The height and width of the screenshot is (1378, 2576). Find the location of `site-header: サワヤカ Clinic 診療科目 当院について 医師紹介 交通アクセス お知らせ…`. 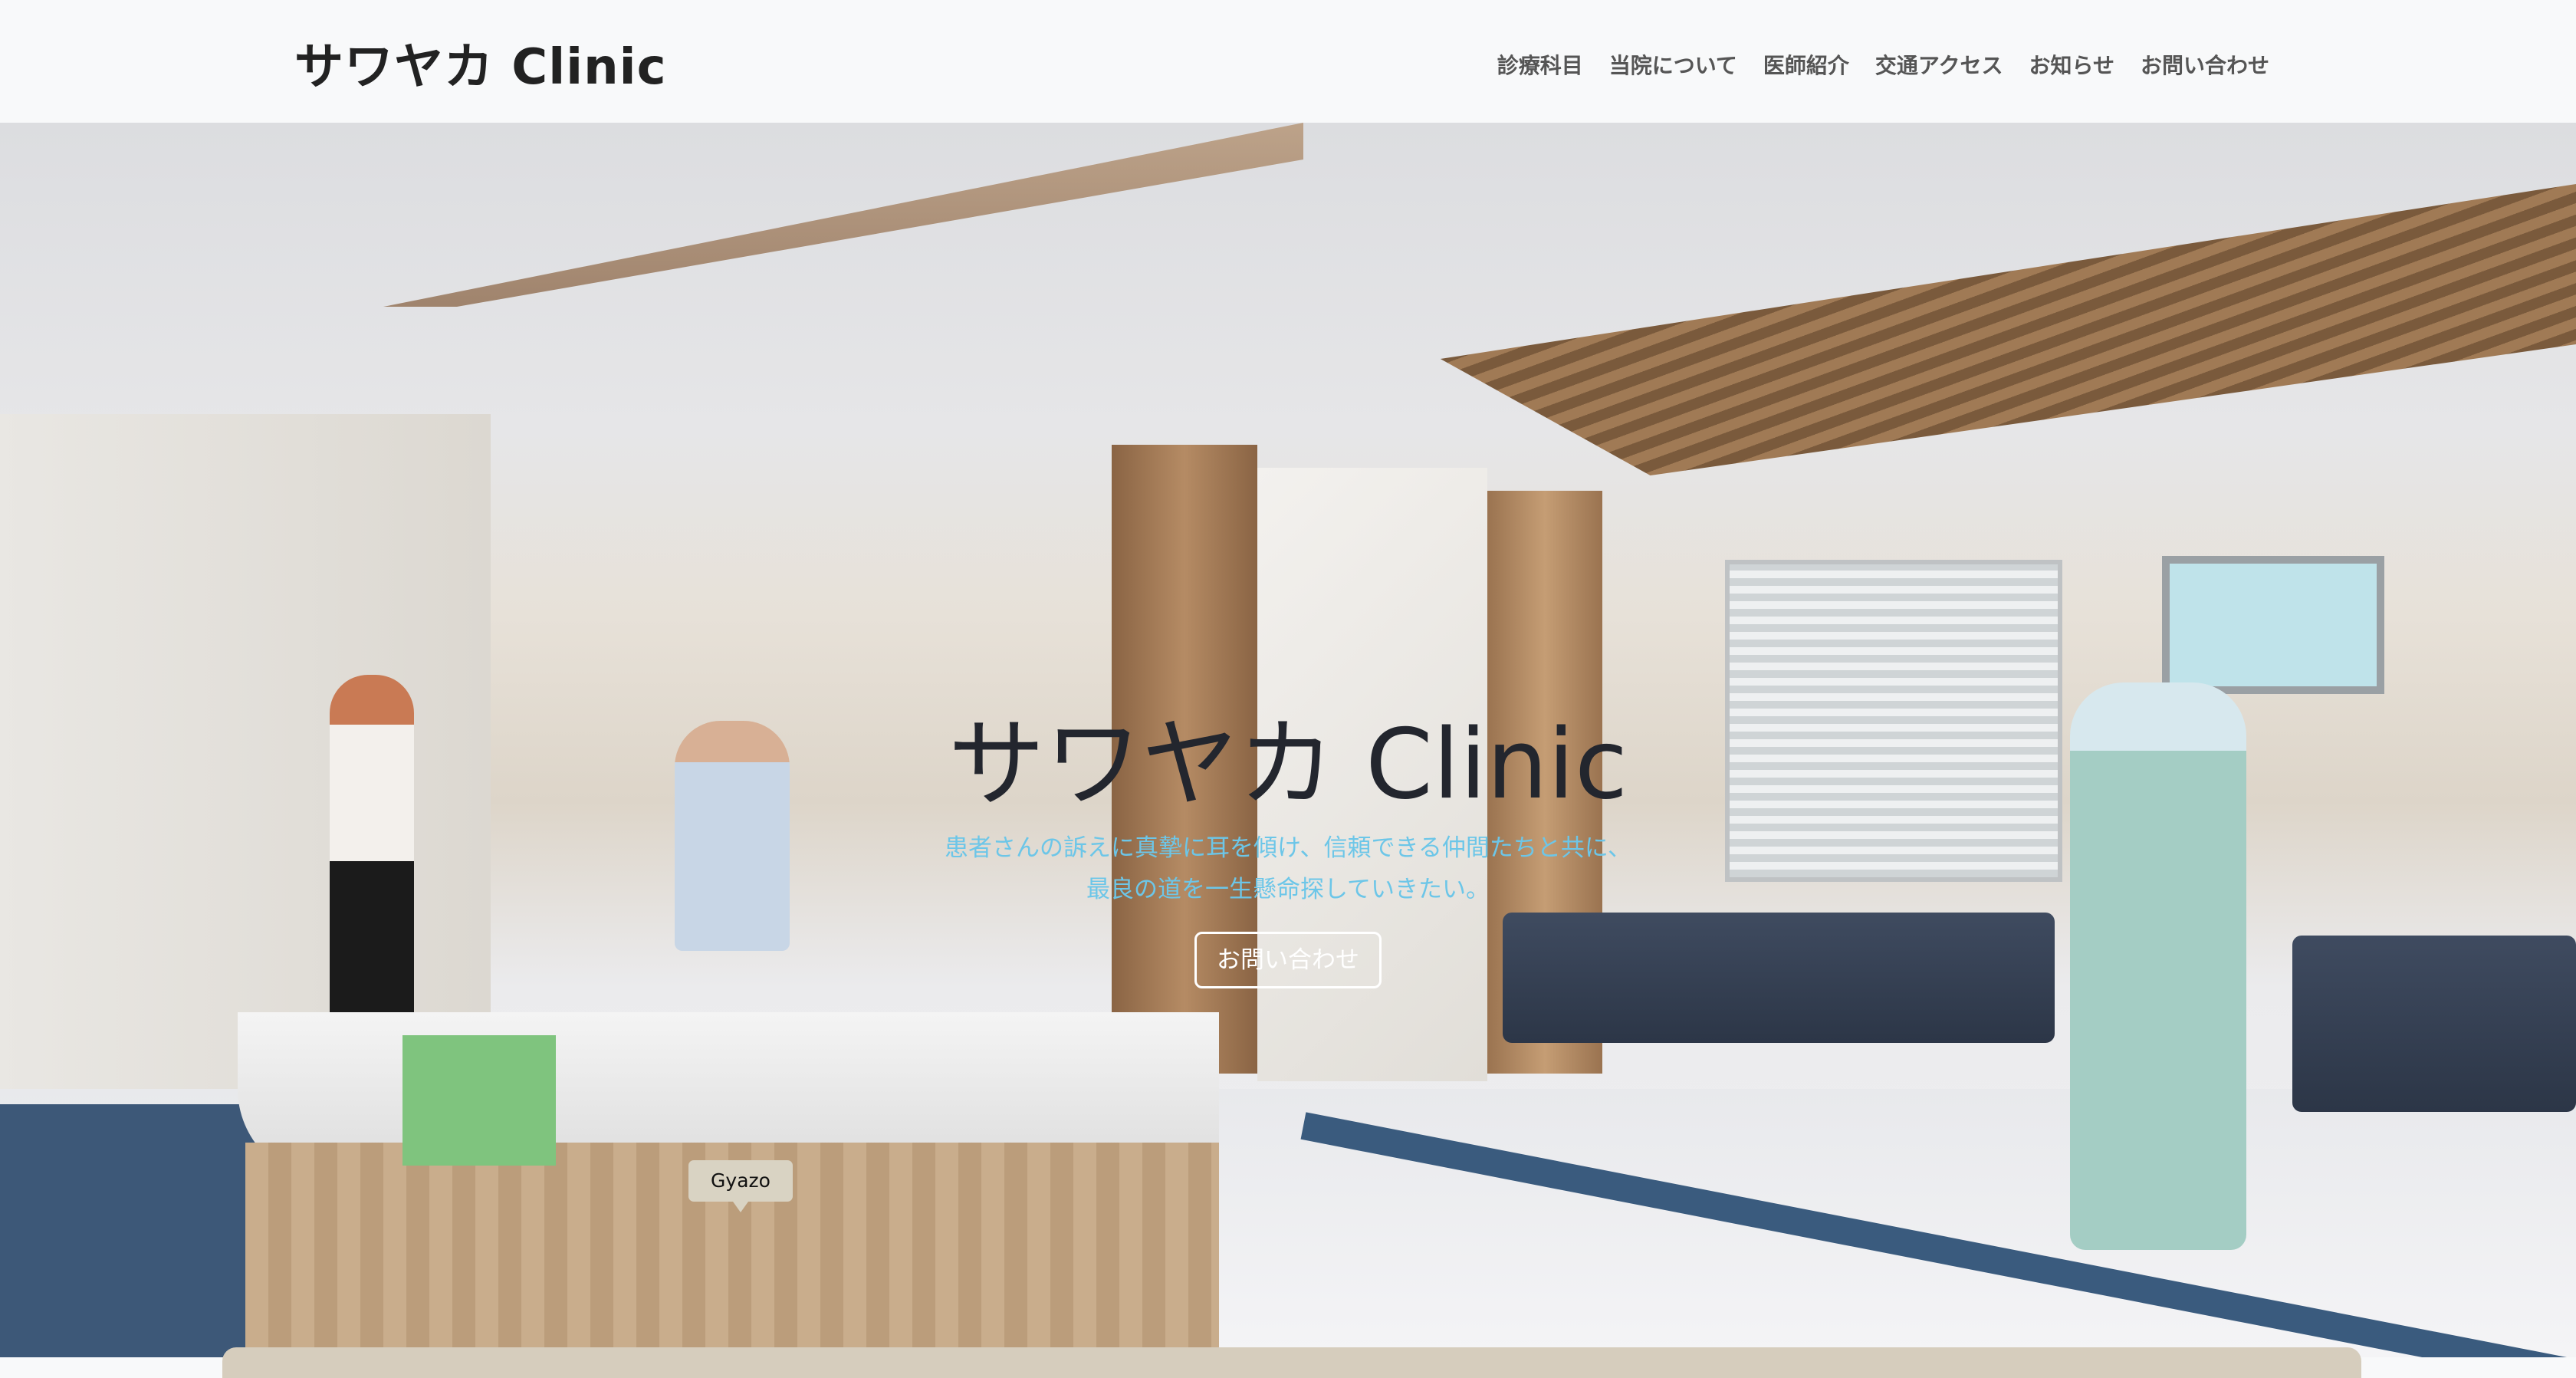

site-header: サワヤカ Clinic 診療科目 当院について 医師紹介 交通アクセス お知らせ… is located at coordinates (1288, 61).